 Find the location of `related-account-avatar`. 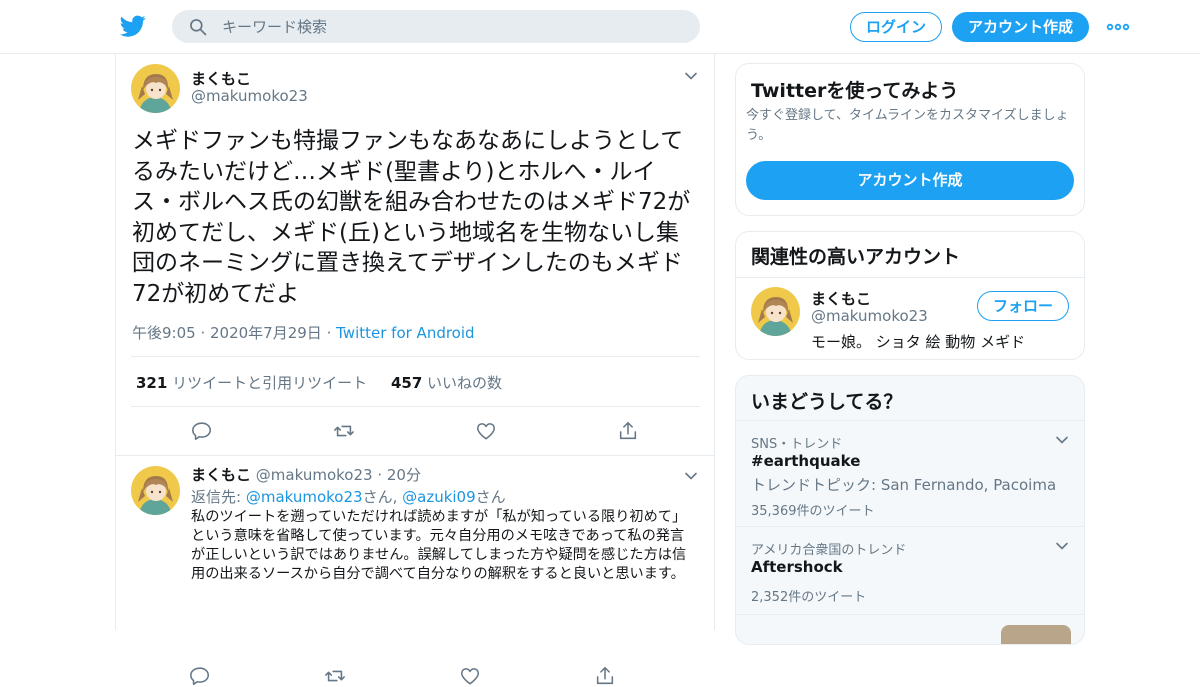

related-account-avatar is located at coordinates (775, 311).